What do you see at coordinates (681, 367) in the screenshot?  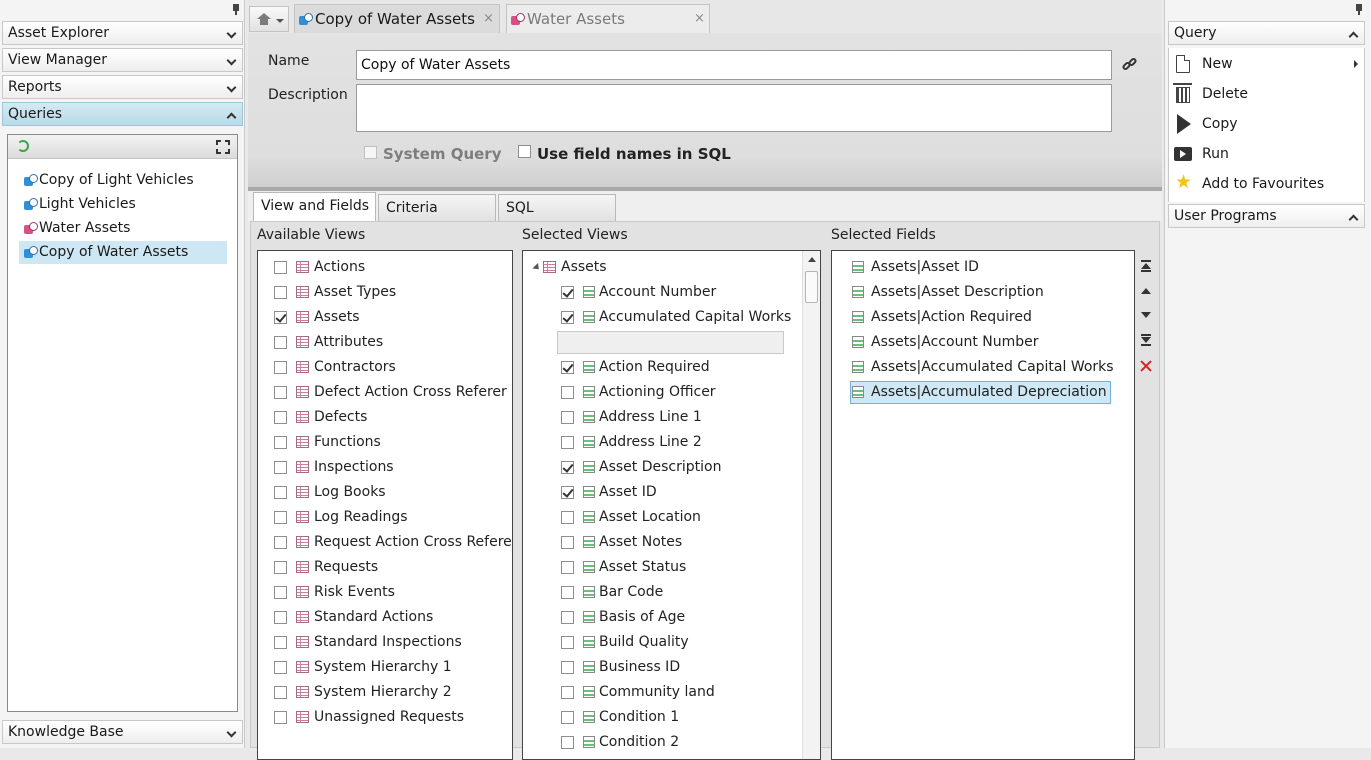 I see `selected-view-field-item: Action Required` at bounding box center [681, 367].